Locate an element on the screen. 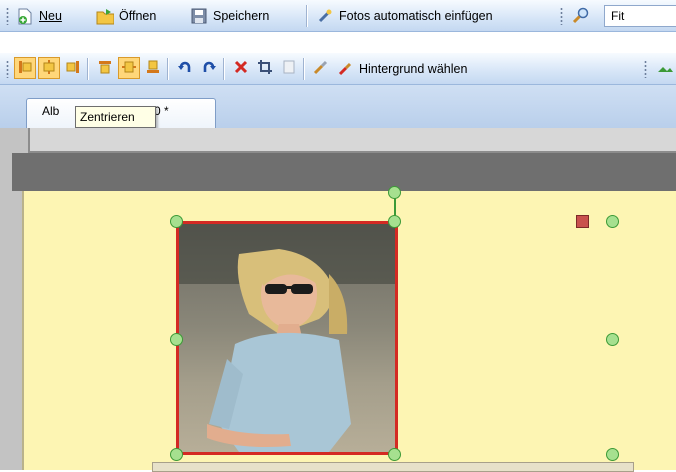  page-gap is located at coordinates (344, 172).